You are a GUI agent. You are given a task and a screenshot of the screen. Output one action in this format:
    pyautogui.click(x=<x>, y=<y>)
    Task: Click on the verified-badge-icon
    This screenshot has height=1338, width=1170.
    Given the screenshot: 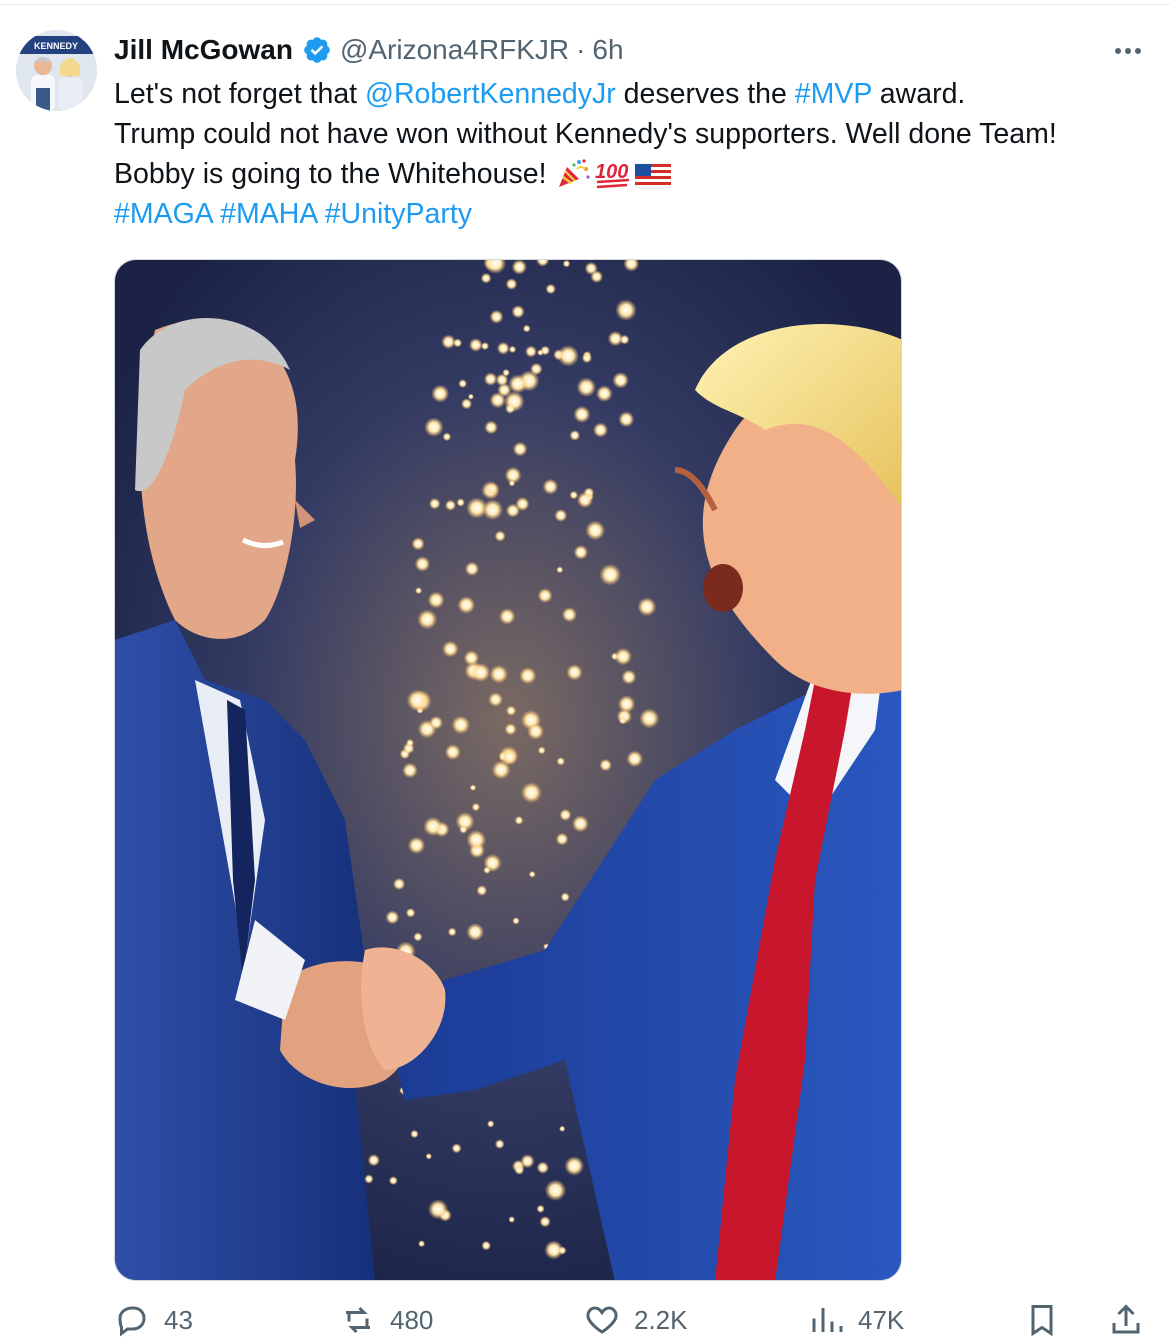 What is the action you would take?
    pyautogui.click(x=317, y=50)
    